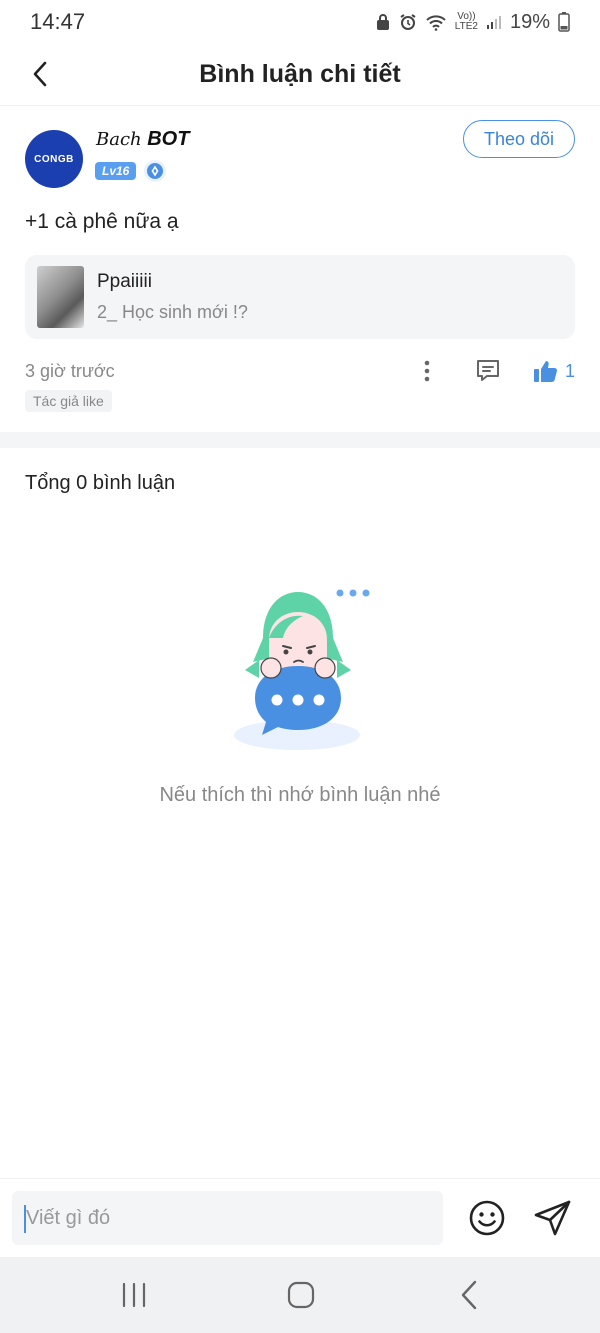 This screenshot has height=1333, width=600. What do you see at coordinates (436, 22) in the screenshot?
I see `wifi-icon` at bounding box center [436, 22].